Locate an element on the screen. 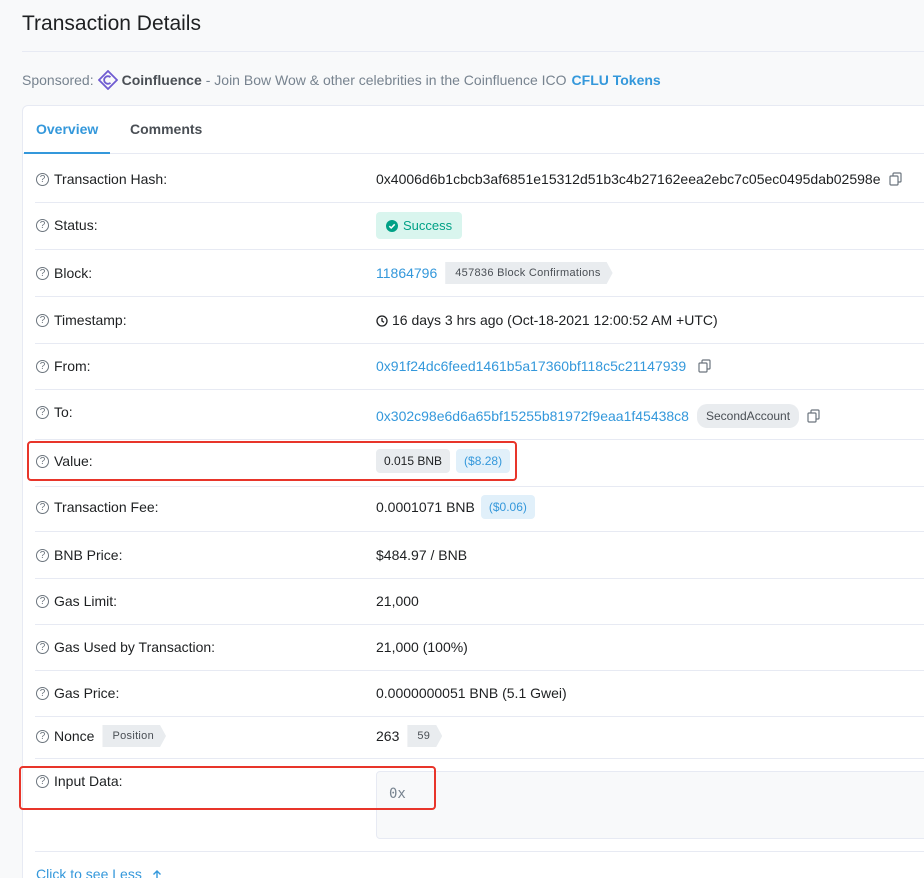 The width and height of the screenshot is (924, 878). value-amount: 0.015 BNB ($8.28) is located at coordinates (443, 461).